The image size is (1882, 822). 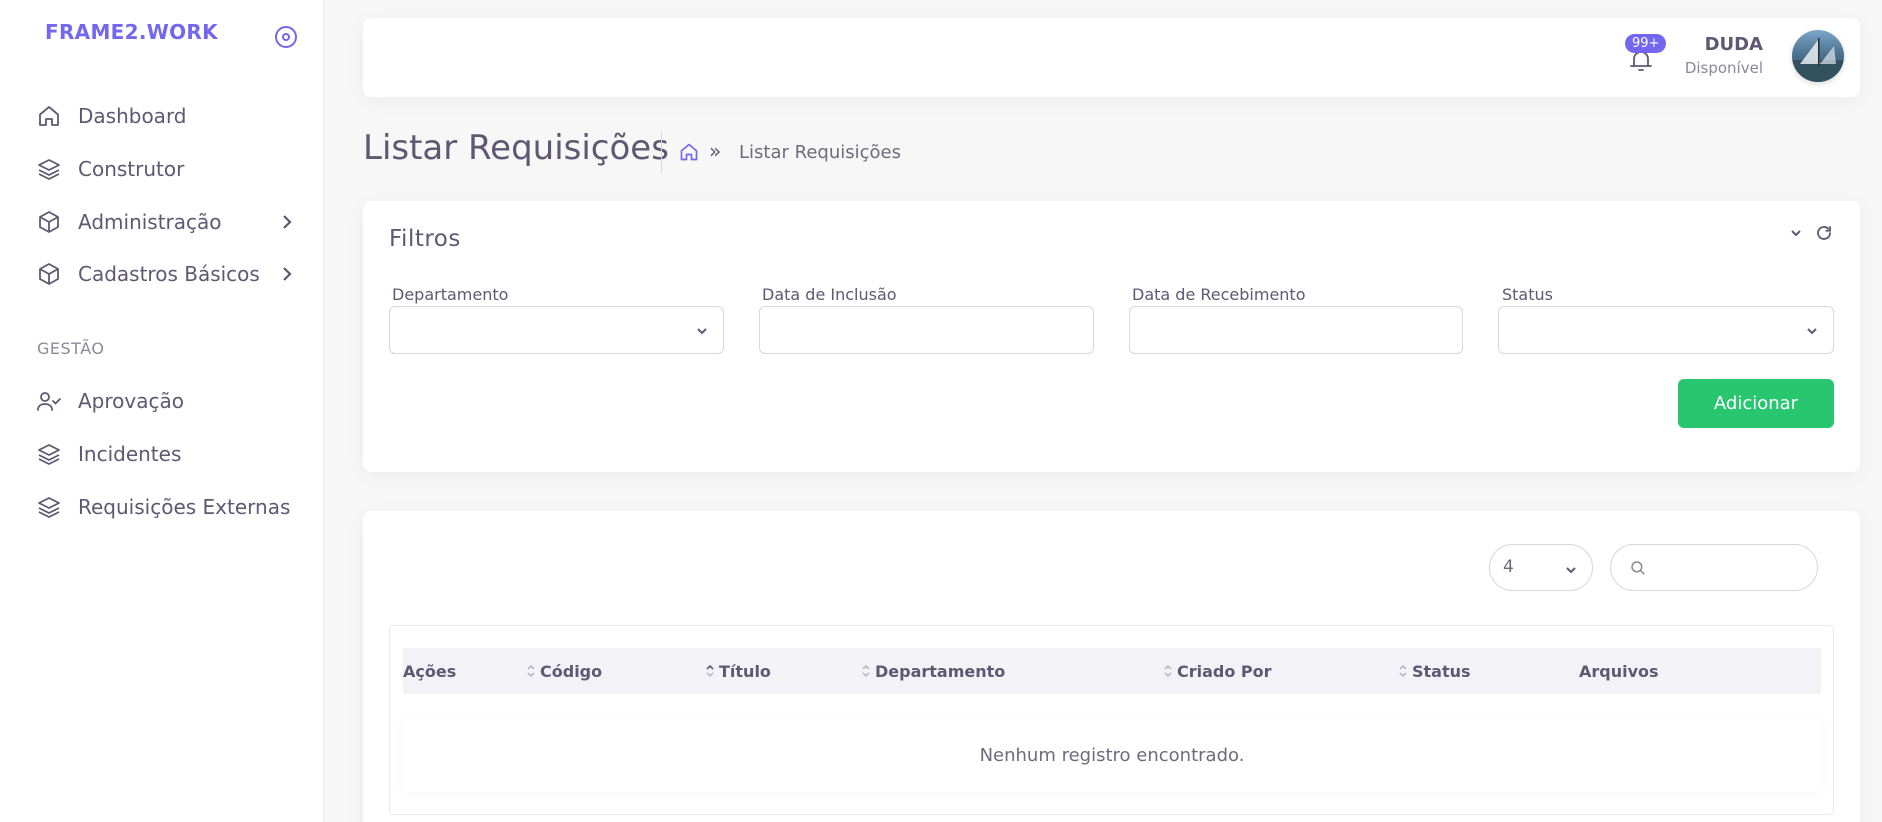 I want to click on status-select, so click(x=1666, y=330).